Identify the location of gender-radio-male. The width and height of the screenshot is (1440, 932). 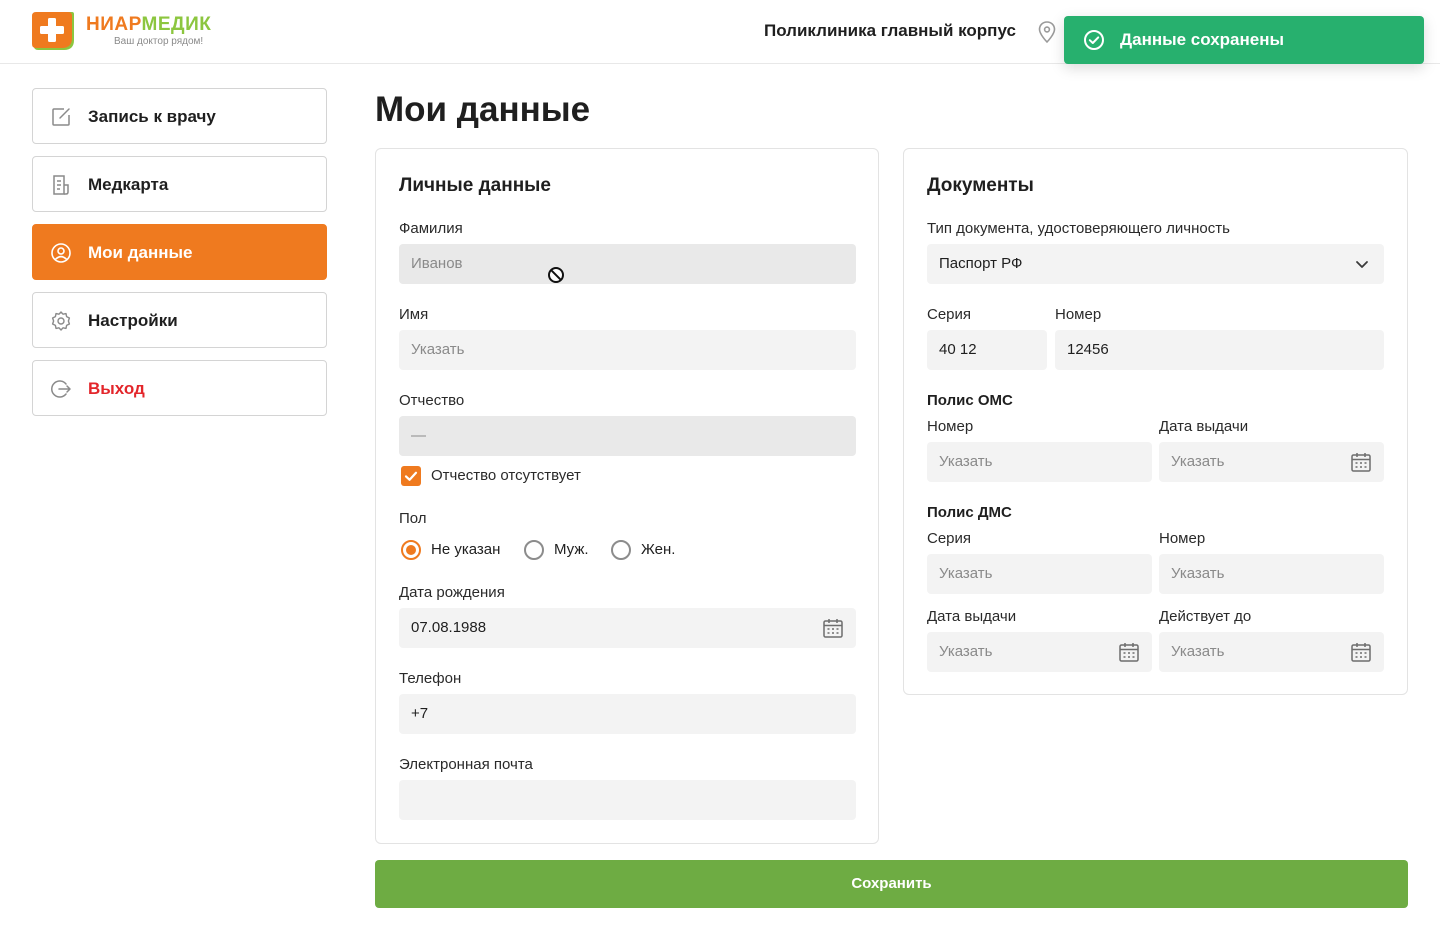
(534, 550).